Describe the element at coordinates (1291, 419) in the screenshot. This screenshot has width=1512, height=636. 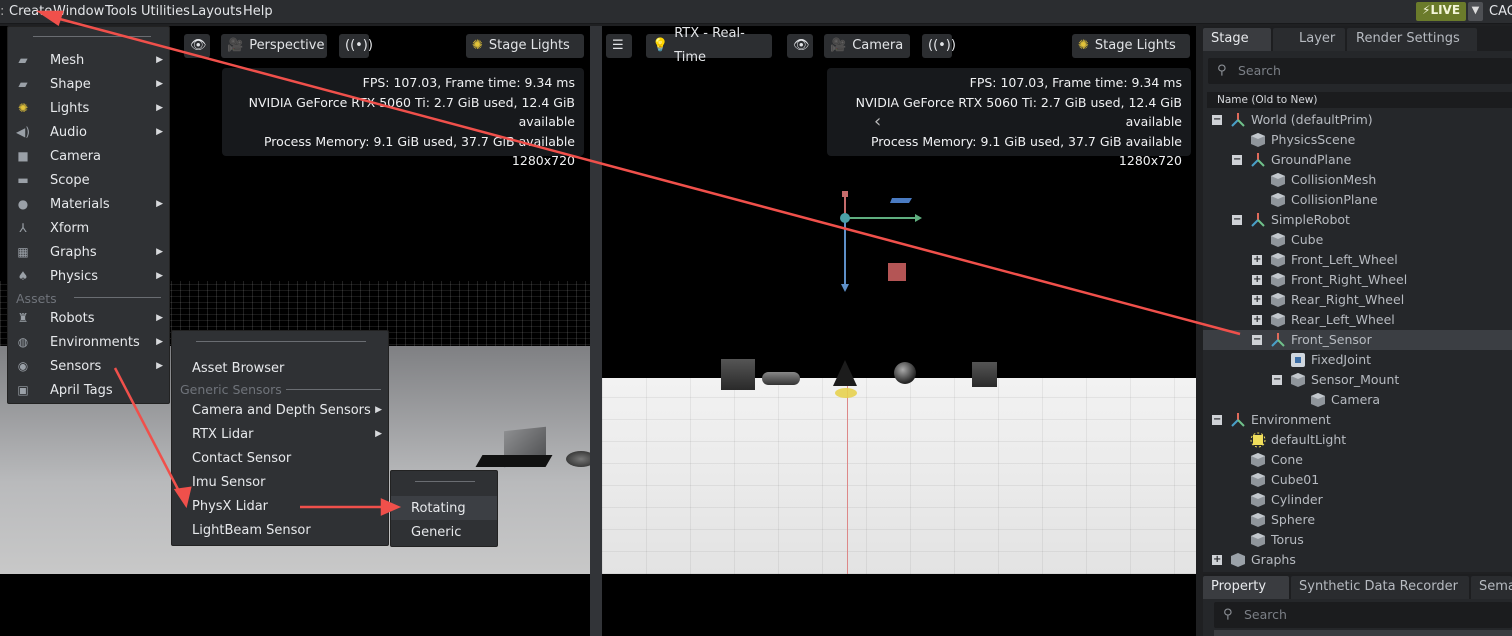
I see `tree-label: Environment` at that location.